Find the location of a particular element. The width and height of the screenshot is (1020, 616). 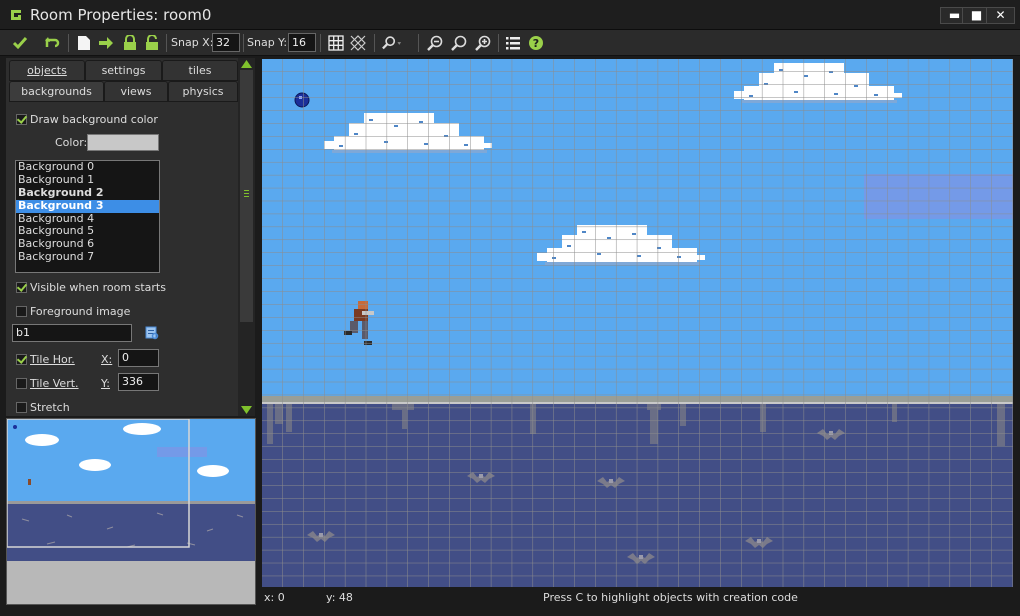

close-button: ✕ is located at coordinates (1000, 15).